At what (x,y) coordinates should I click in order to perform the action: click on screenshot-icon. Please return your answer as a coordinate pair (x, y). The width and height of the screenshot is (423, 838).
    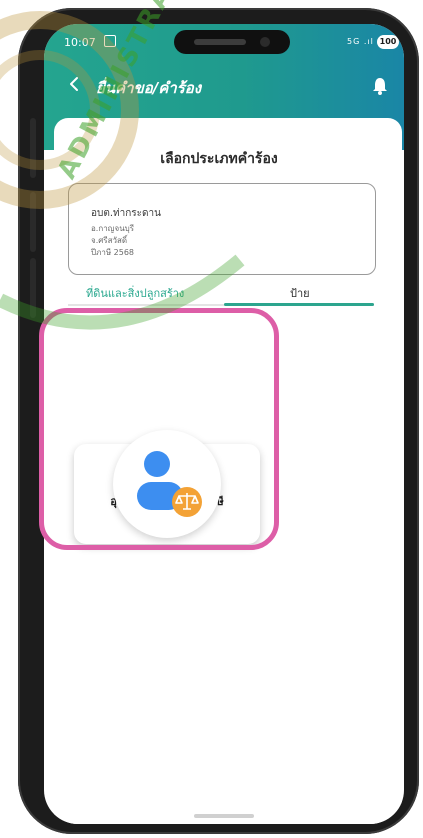
    Looking at the image, I should click on (110, 41).